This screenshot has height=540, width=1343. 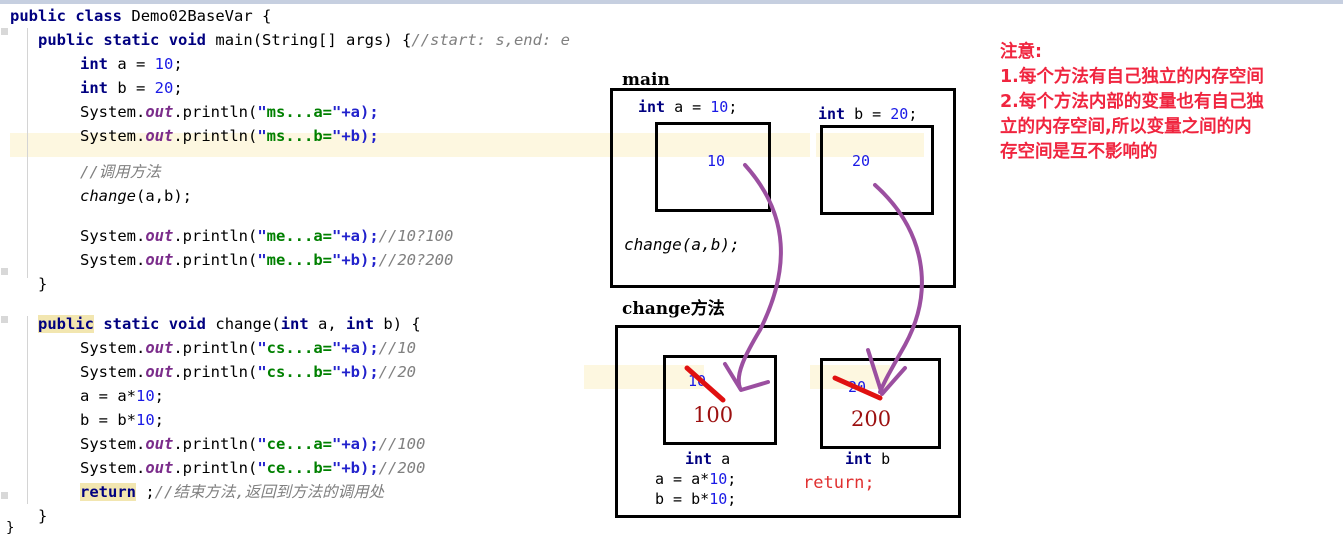 I want to click on comment-cs-a: //10, so click(x=397, y=348).